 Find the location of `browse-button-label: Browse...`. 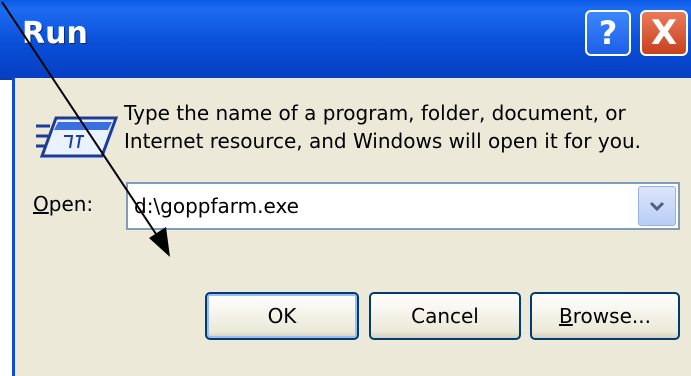

browse-button-label: Browse... is located at coordinates (605, 316).